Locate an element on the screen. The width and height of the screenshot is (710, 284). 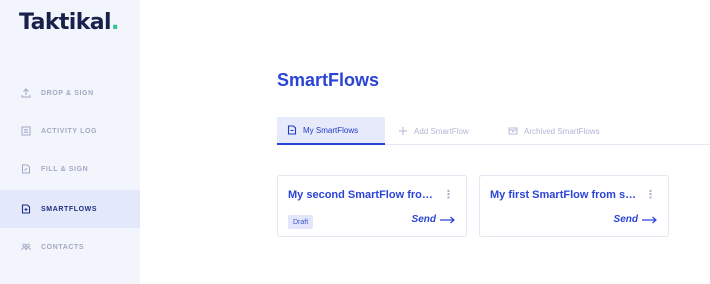
sidebar-item-label: SMARTFLOWS is located at coordinates (69, 209).